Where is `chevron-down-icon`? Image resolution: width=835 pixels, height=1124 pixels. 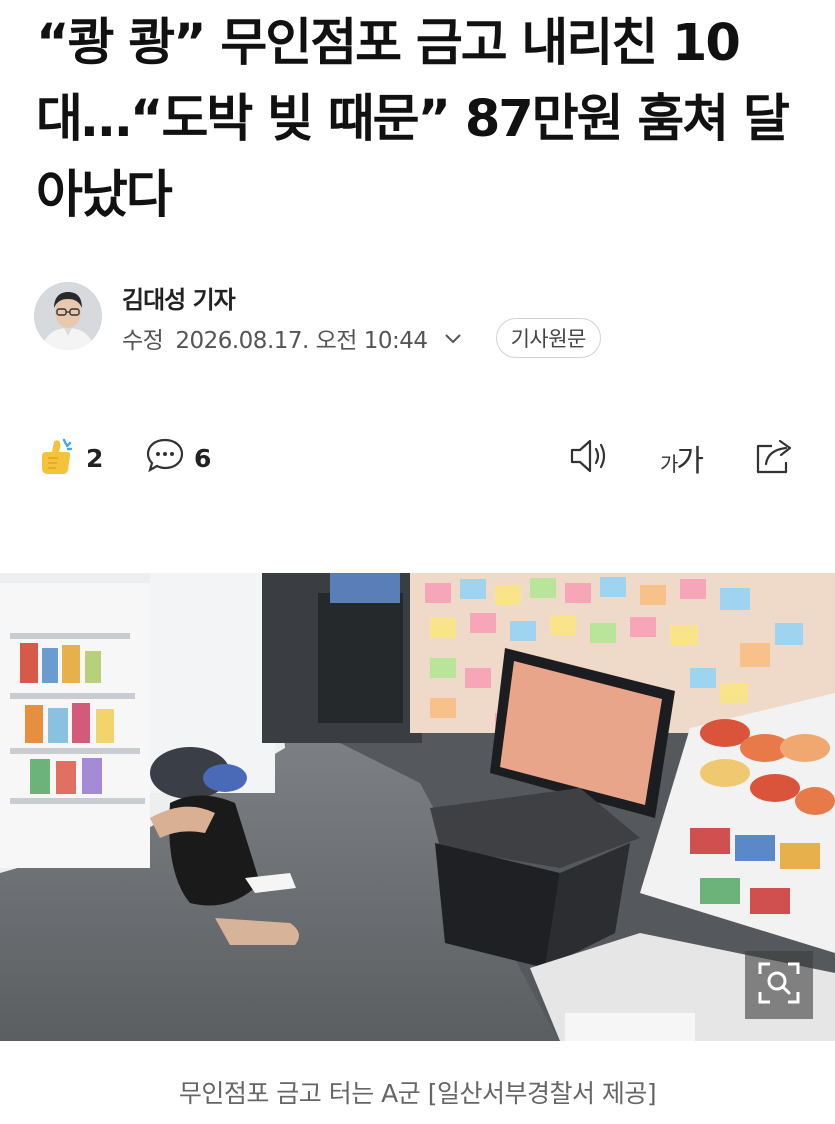 chevron-down-icon is located at coordinates (453, 338).